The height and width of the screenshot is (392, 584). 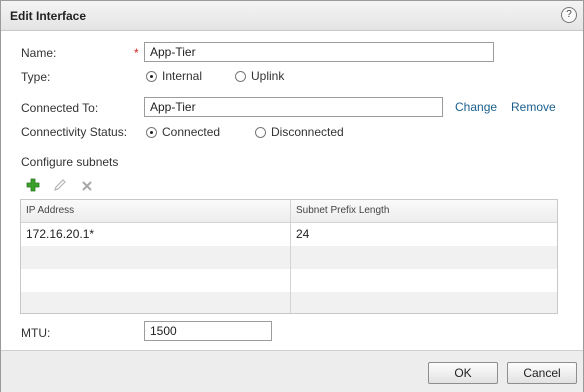 What do you see at coordinates (293, 107) in the screenshot?
I see `connected-to-field: App-Tier` at bounding box center [293, 107].